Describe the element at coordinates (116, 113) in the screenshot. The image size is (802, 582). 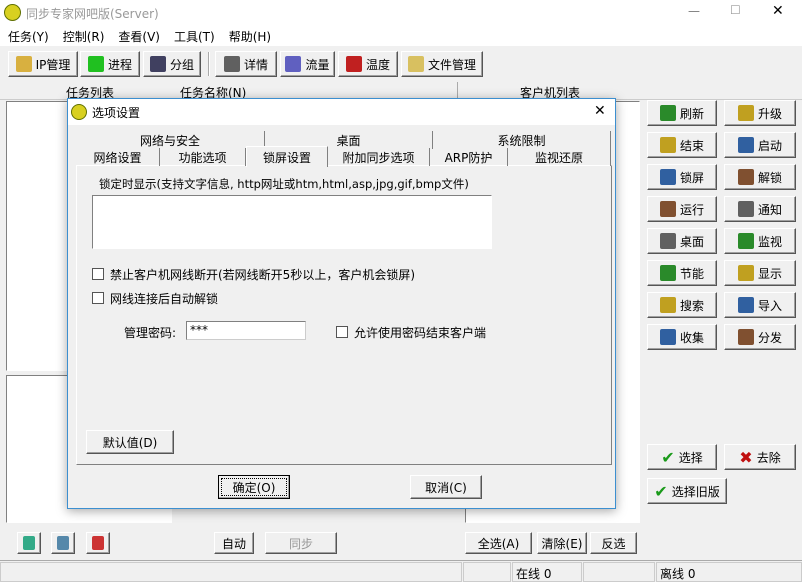
I see `dialog-title: 选项设置` at that location.